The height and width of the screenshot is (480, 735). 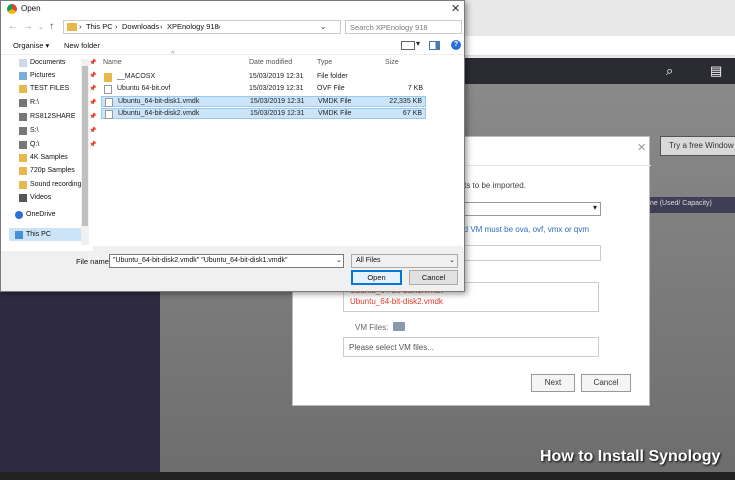 What do you see at coordinates (159, 113) in the screenshot?
I see `file-name: Ubuntu_64-bit-disk2.vmdk` at bounding box center [159, 113].